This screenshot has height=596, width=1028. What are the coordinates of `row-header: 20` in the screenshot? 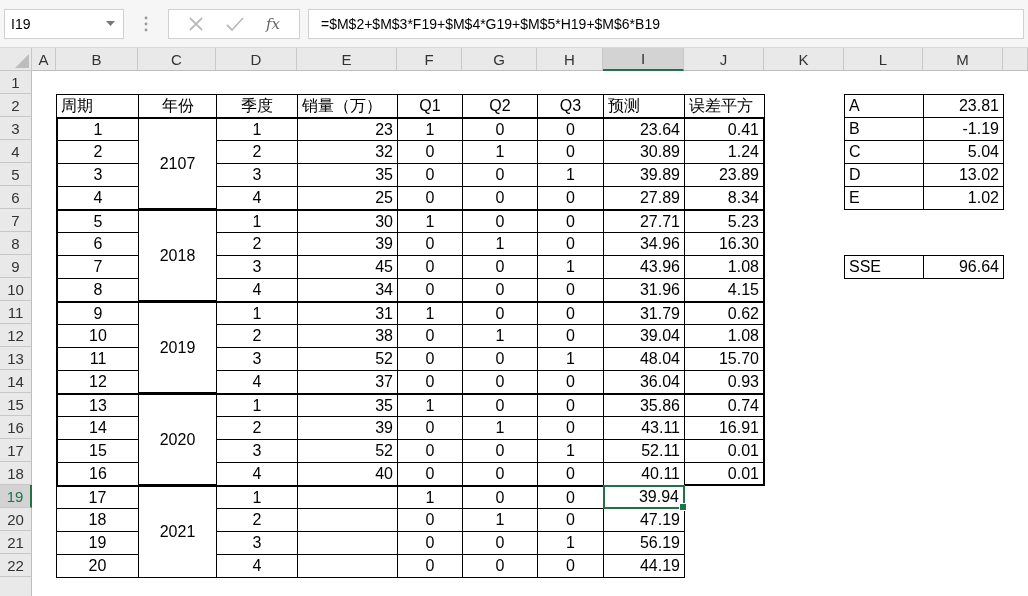 It's located at (16, 519).